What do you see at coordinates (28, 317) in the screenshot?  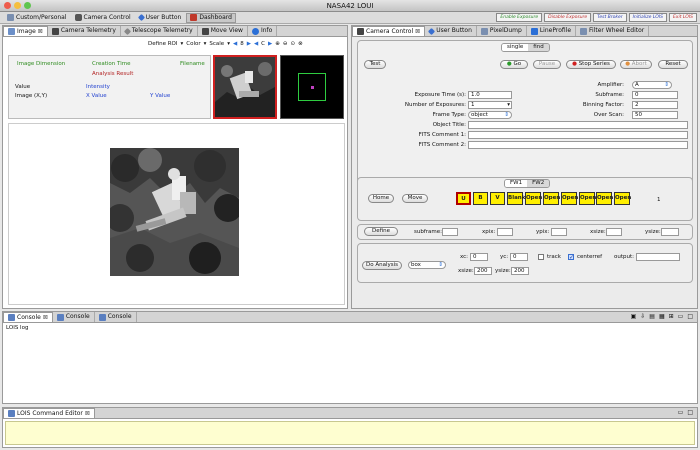 I see `tab-console-1: Console ⊠` at bounding box center [28, 317].